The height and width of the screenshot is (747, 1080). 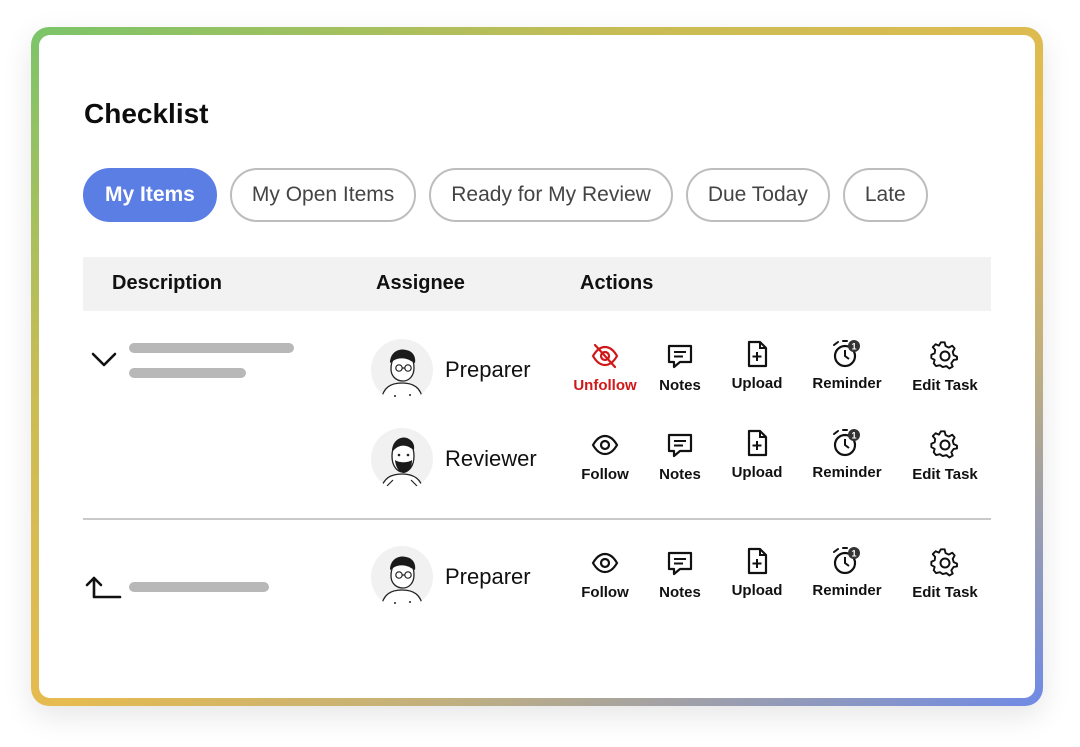 What do you see at coordinates (617, 283) in the screenshot?
I see `column-header-actions: Actions` at bounding box center [617, 283].